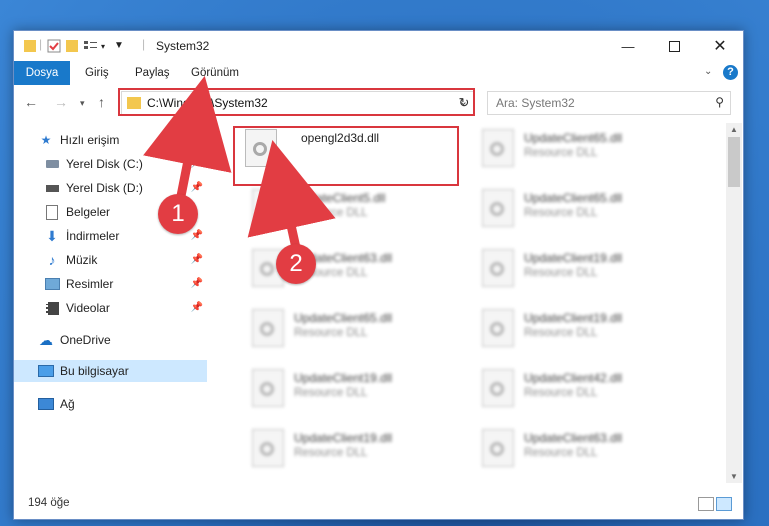 Image resolution: width=769 pixels, height=526 pixels. What do you see at coordinates (346, 156) in the screenshot?
I see `file-highlight-box` at bounding box center [346, 156].